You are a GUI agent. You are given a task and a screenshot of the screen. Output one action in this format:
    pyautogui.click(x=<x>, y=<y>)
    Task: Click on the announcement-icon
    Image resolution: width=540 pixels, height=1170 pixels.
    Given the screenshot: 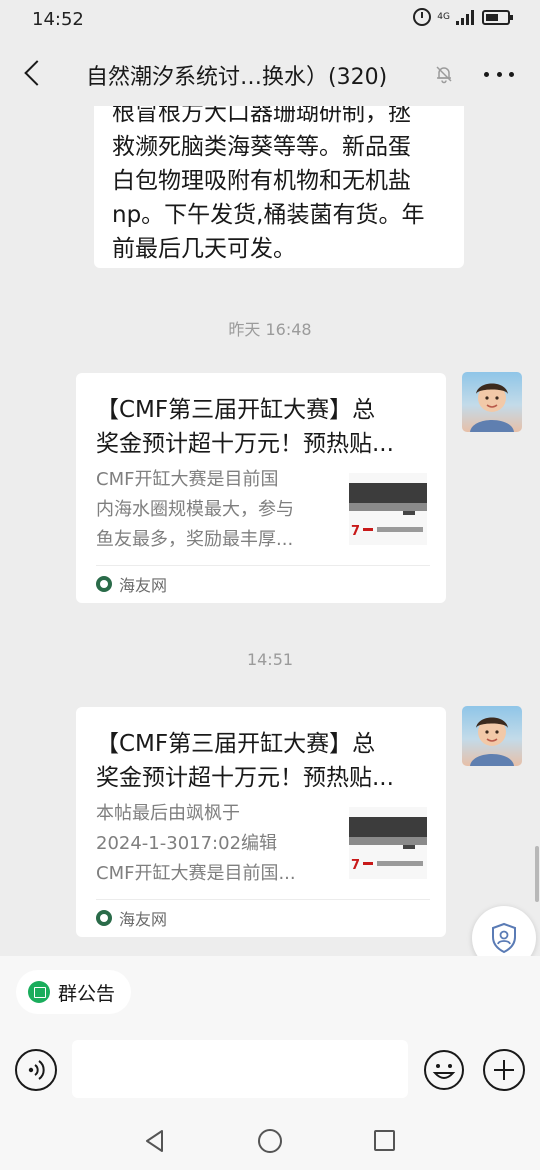 What is the action you would take?
    pyautogui.click(x=39, y=992)
    